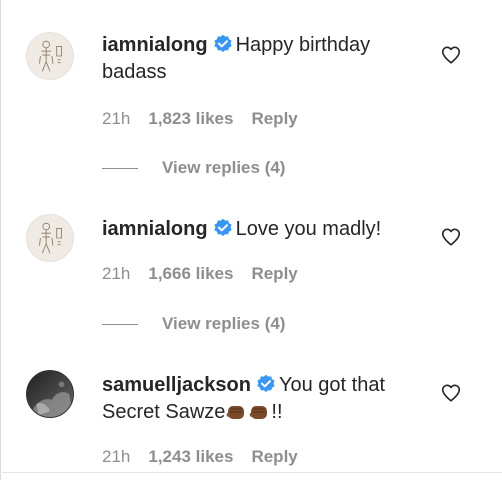 Image resolution: width=502 pixels, height=480 pixels. Describe the element at coordinates (308, 229) in the screenshot. I see `comment-body: Love you madly!` at that location.